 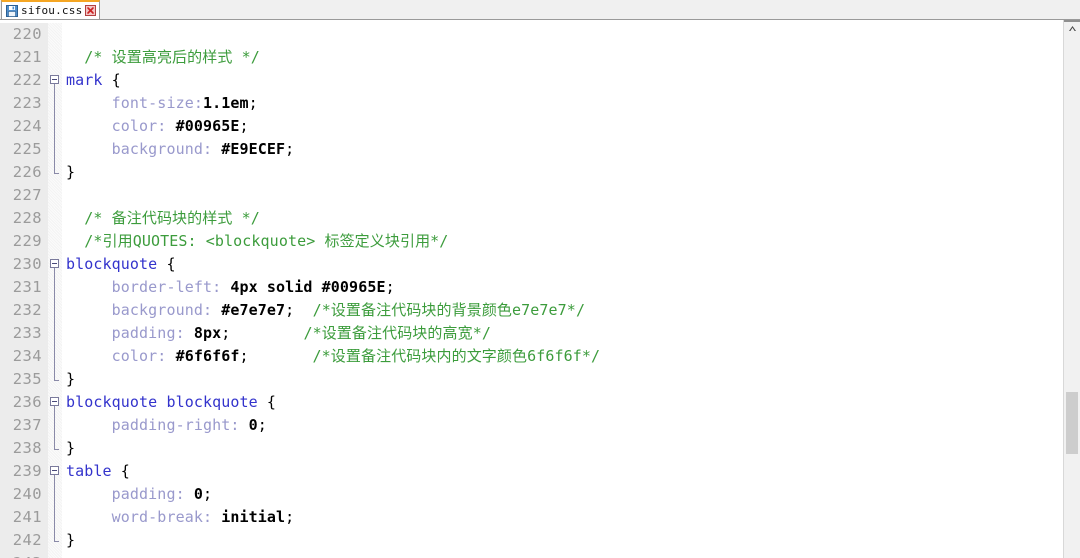 What do you see at coordinates (257, 241) in the screenshot?
I see `token-comment: /*引用QUOTES: <blockquote> 标签定义块引用*/` at bounding box center [257, 241].